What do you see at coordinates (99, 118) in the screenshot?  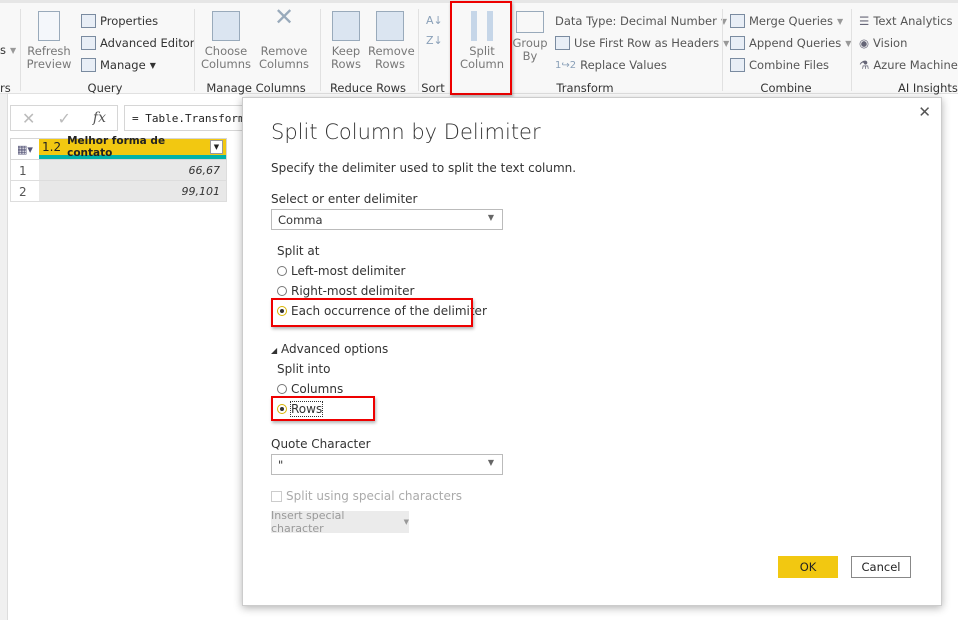 I see `fx-icon: fx` at bounding box center [99, 118].